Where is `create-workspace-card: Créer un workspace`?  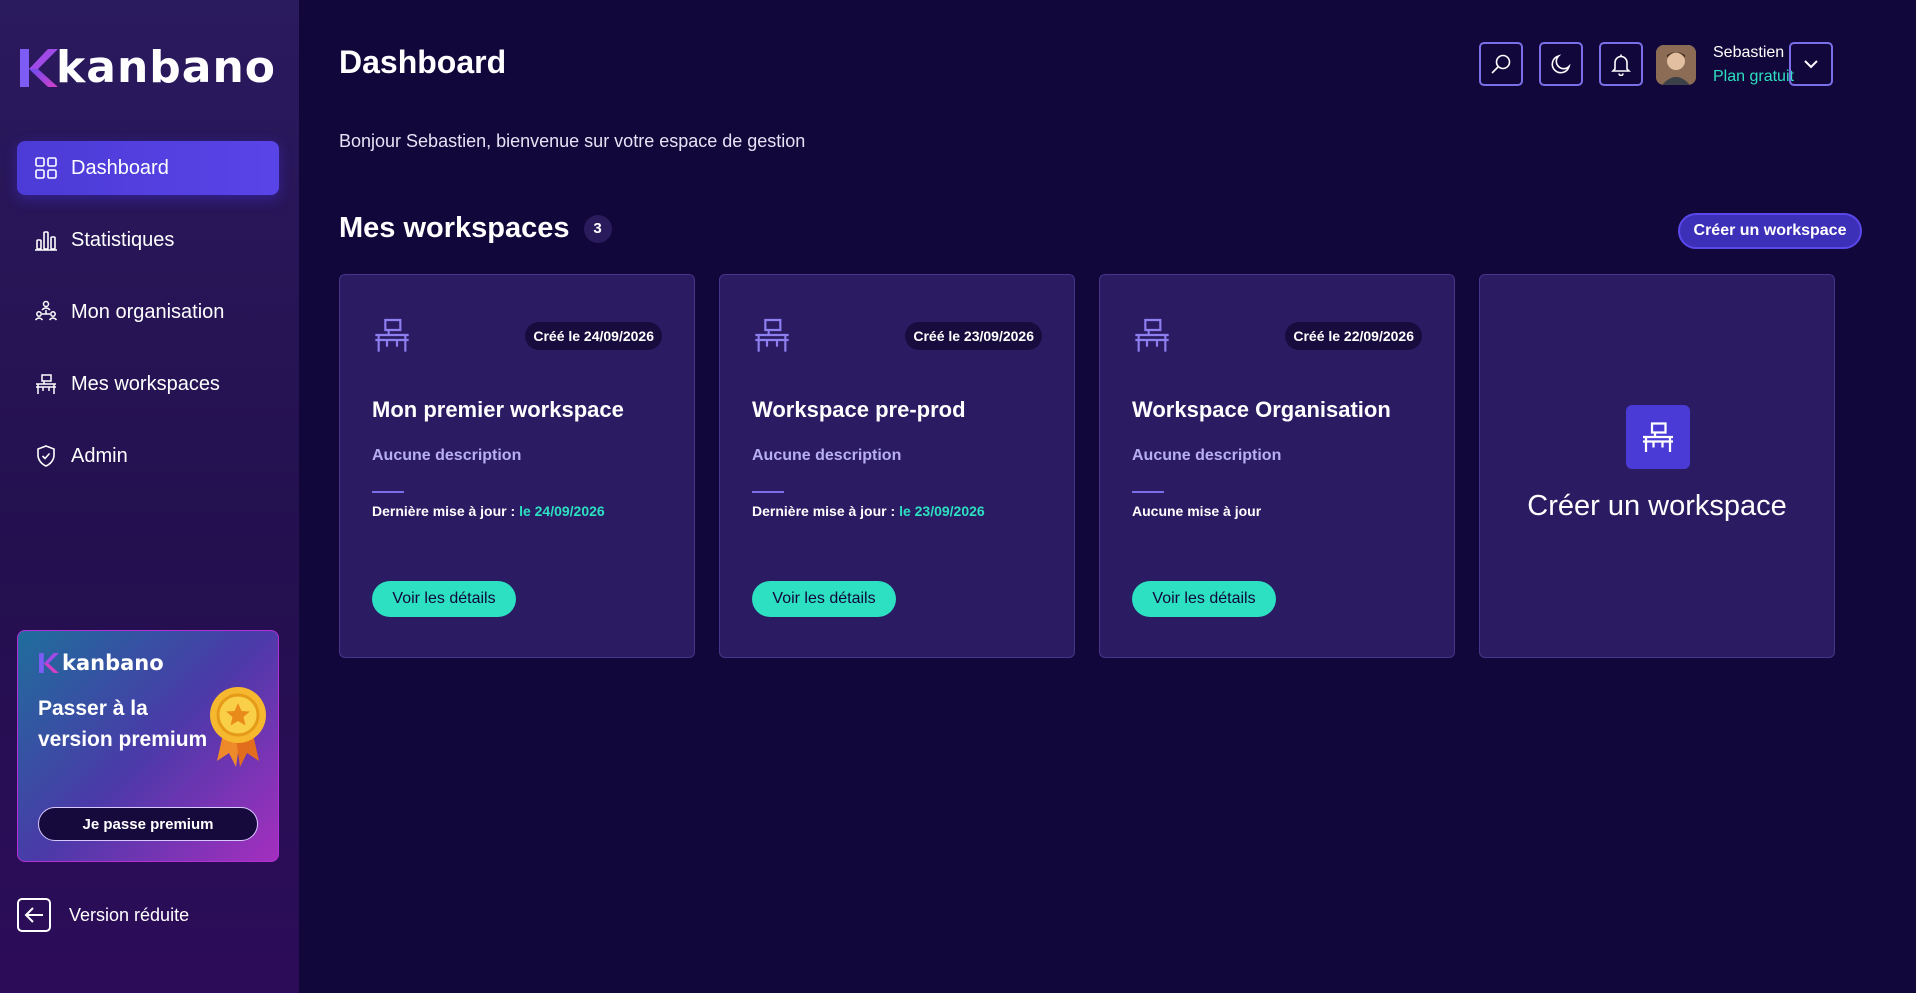 create-workspace-card: Créer un workspace is located at coordinates (1657, 466).